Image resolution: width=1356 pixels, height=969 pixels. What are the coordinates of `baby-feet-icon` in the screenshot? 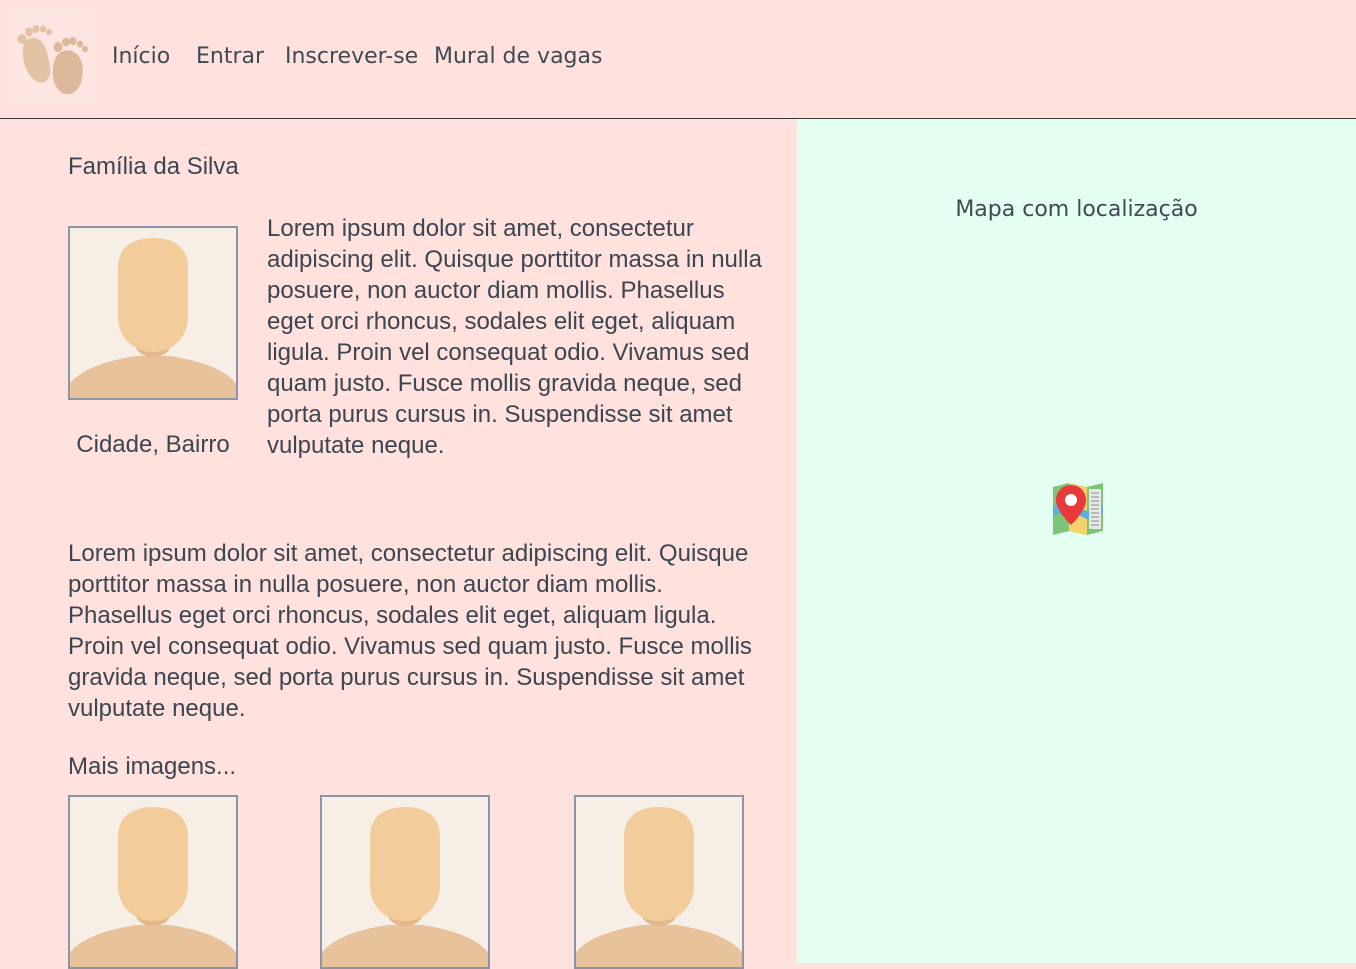 It's located at (52, 60).